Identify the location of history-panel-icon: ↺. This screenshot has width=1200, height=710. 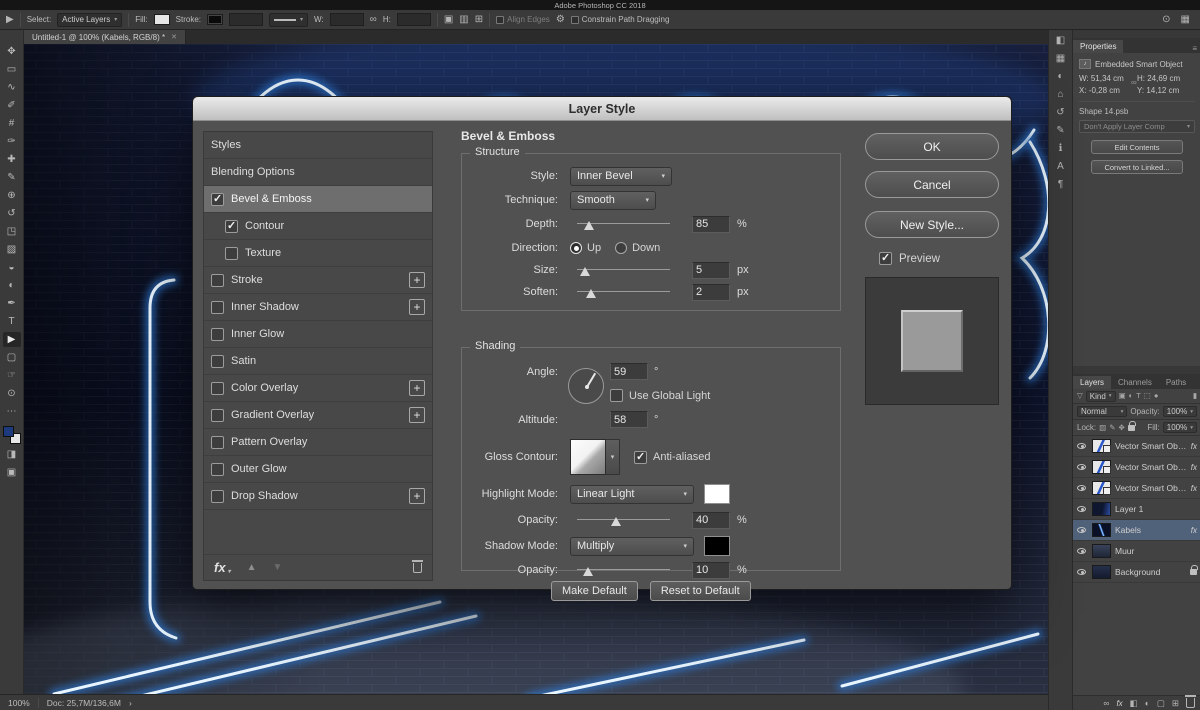
(1060, 113).